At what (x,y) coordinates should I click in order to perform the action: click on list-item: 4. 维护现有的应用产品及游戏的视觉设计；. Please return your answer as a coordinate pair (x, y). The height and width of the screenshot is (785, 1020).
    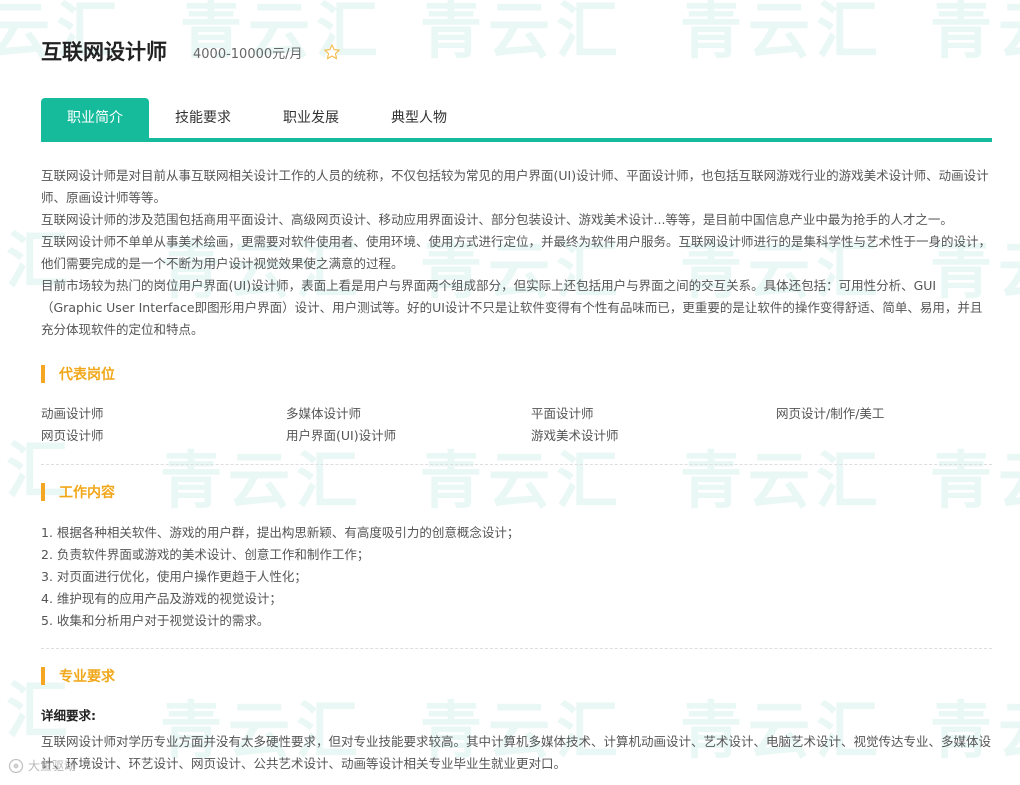
    Looking at the image, I should click on (161, 598).